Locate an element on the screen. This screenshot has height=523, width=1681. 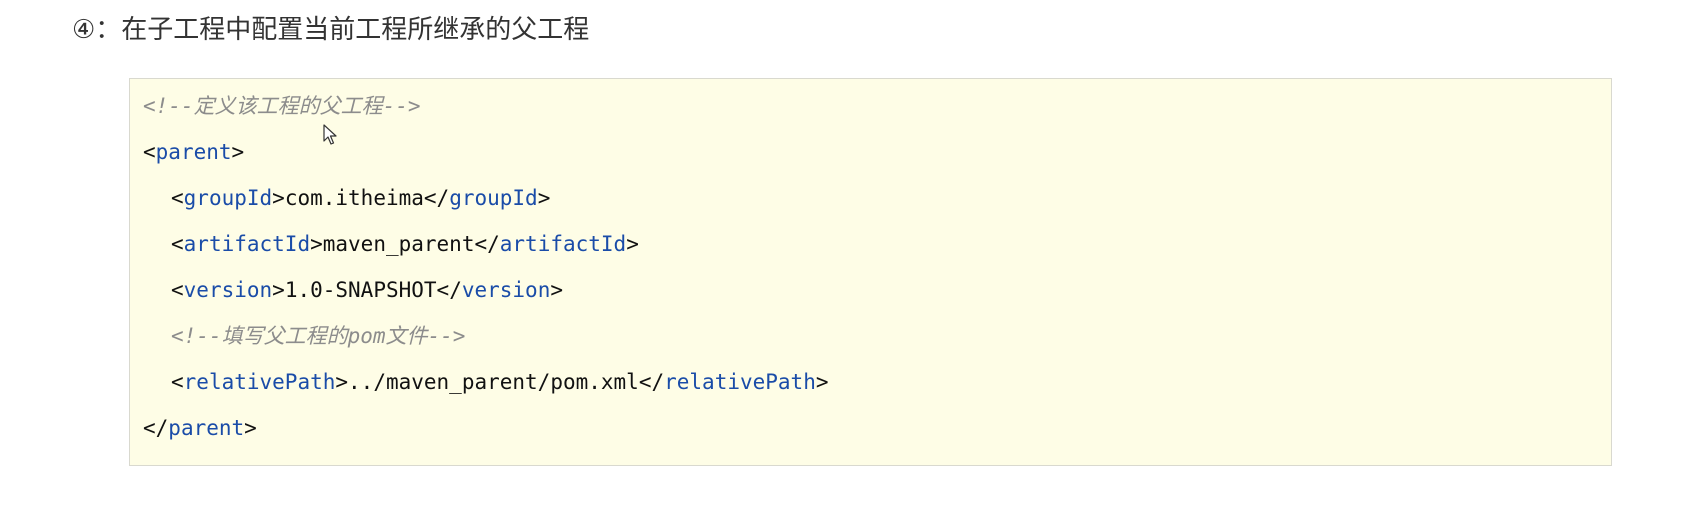
code-line-parent-close: </parent> is located at coordinates (200, 428).